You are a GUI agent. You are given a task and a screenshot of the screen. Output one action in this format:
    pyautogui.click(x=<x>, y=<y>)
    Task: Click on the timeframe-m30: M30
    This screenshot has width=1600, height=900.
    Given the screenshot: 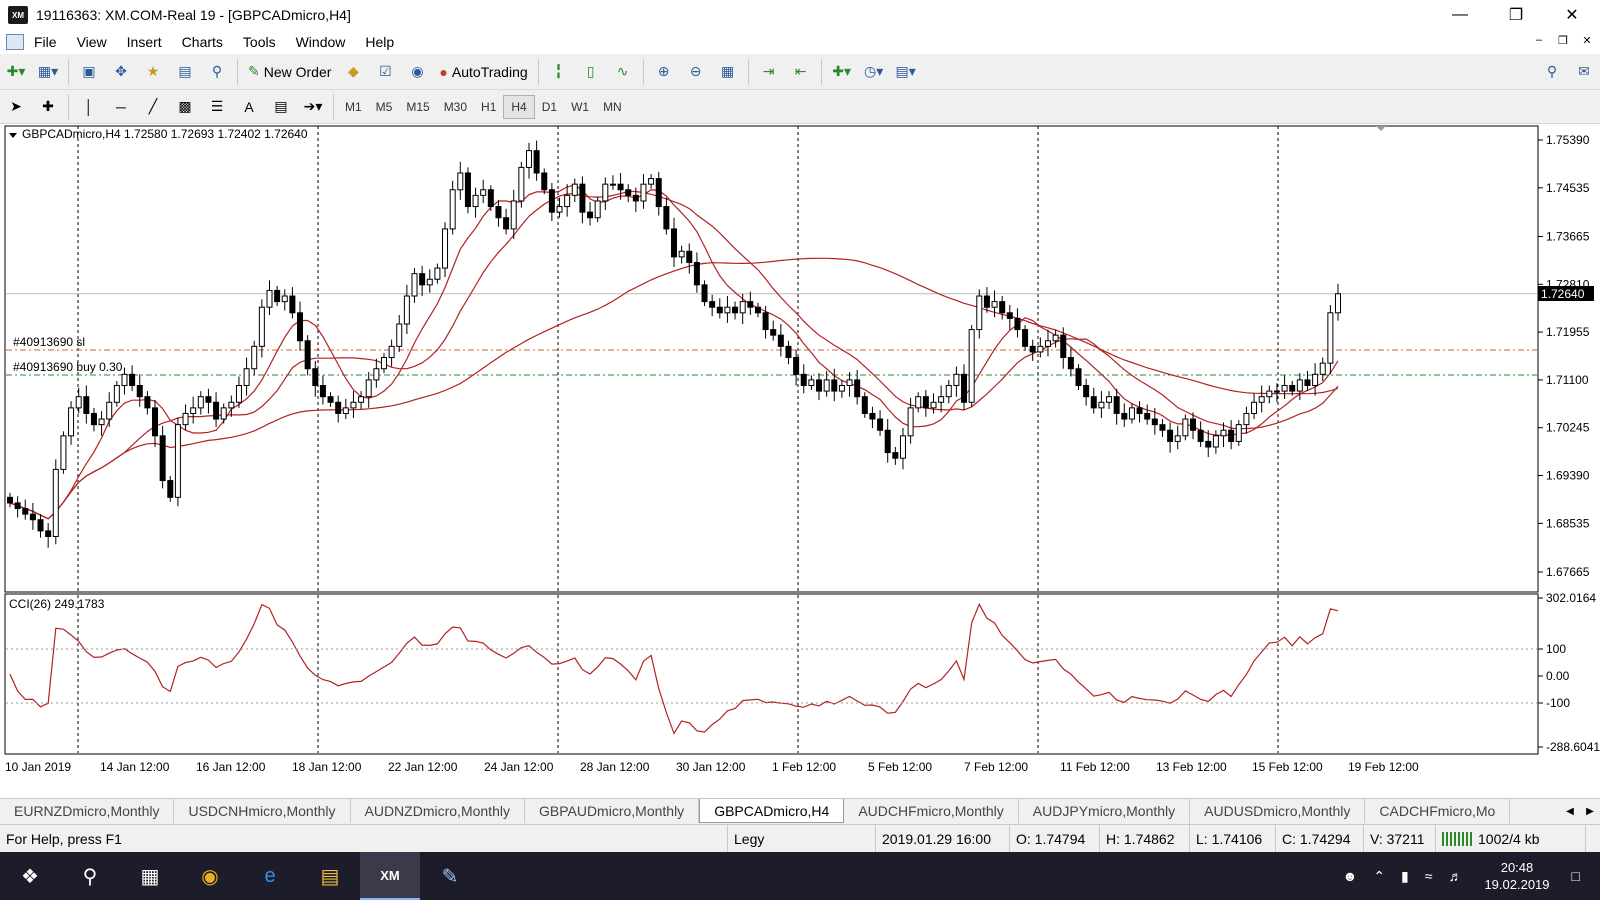 What is the action you would take?
    pyautogui.click(x=455, y=107)
    